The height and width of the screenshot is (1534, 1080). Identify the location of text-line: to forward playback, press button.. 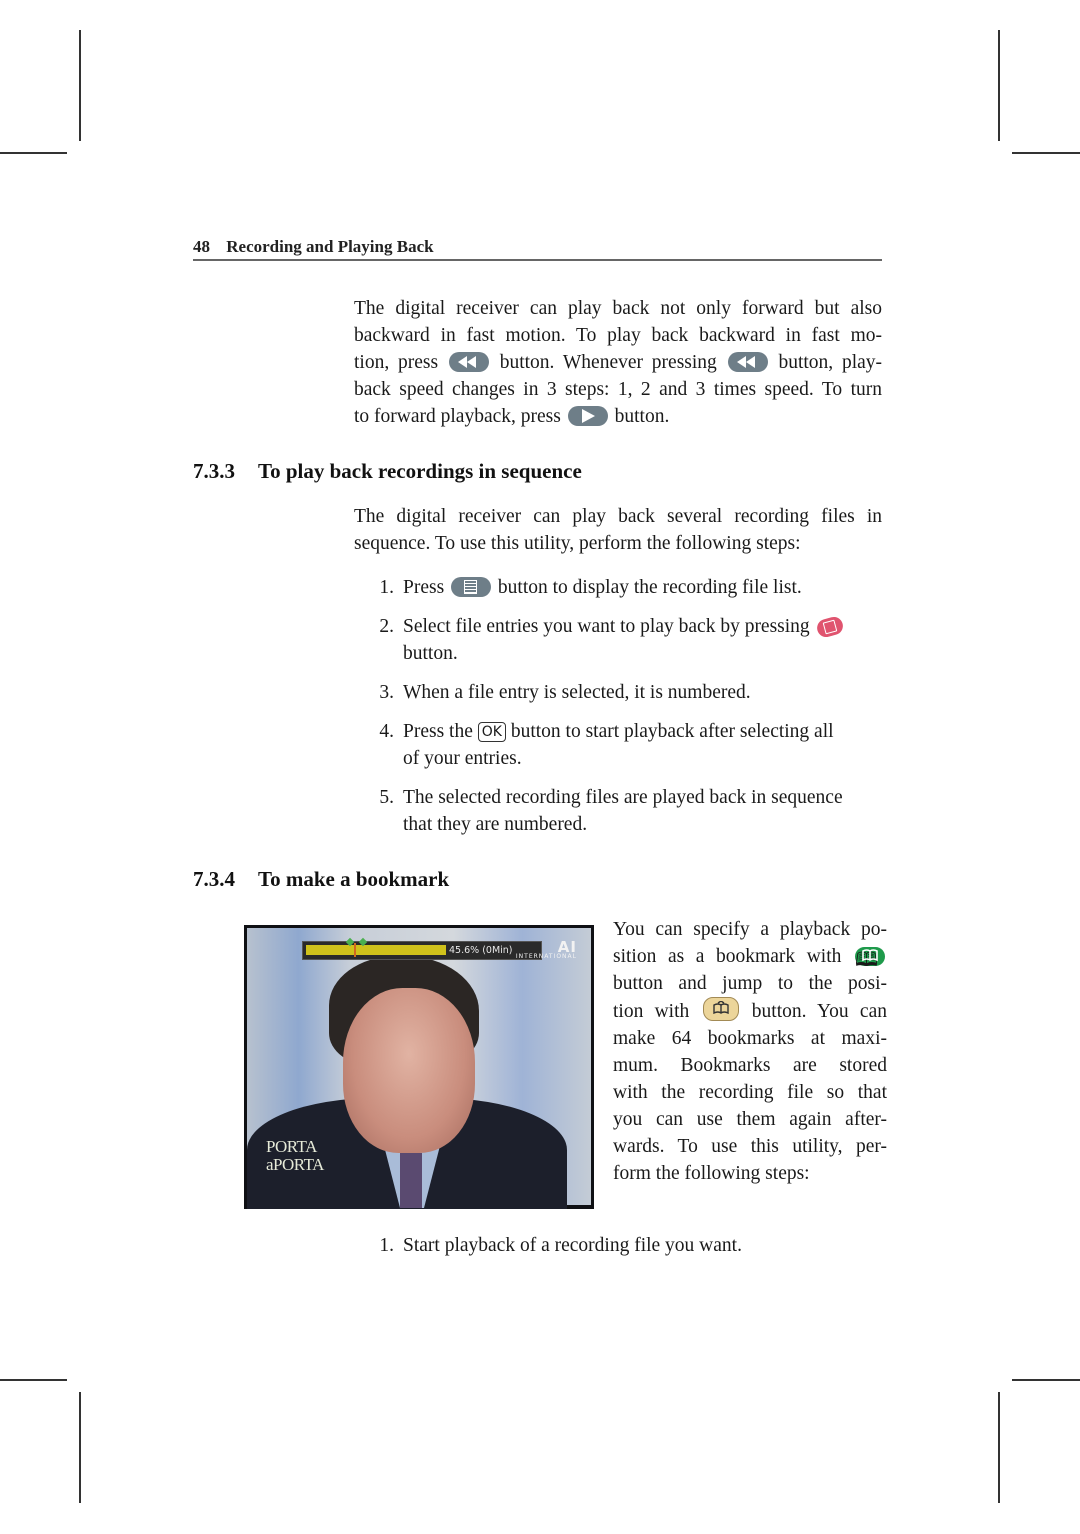
(618, 416).